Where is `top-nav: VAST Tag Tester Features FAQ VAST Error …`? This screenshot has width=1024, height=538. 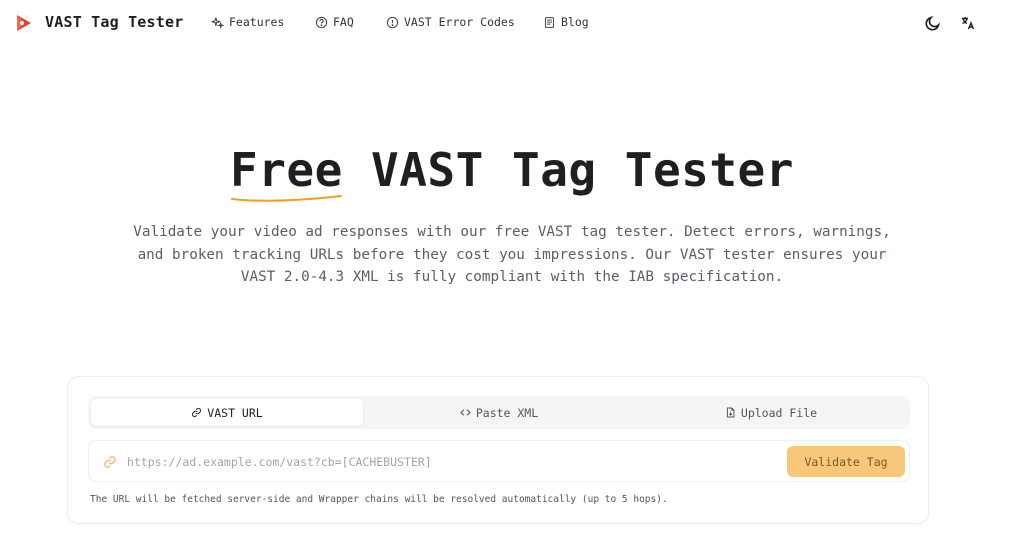
top-nav: VAST Tag Tester Features FAQ VAST Error … is located at coordinates (512, 23).